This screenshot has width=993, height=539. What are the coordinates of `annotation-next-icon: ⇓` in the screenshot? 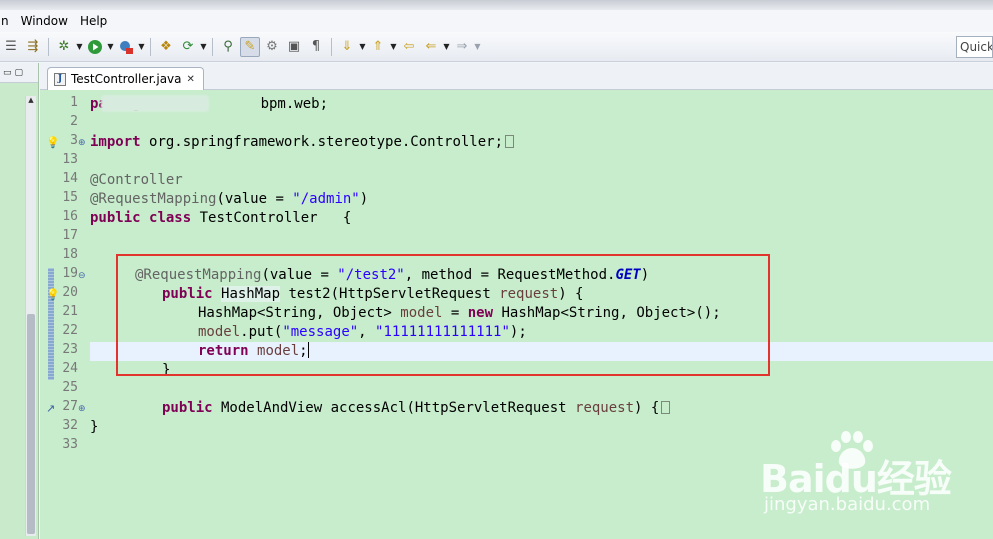 It's located at (347, 47).